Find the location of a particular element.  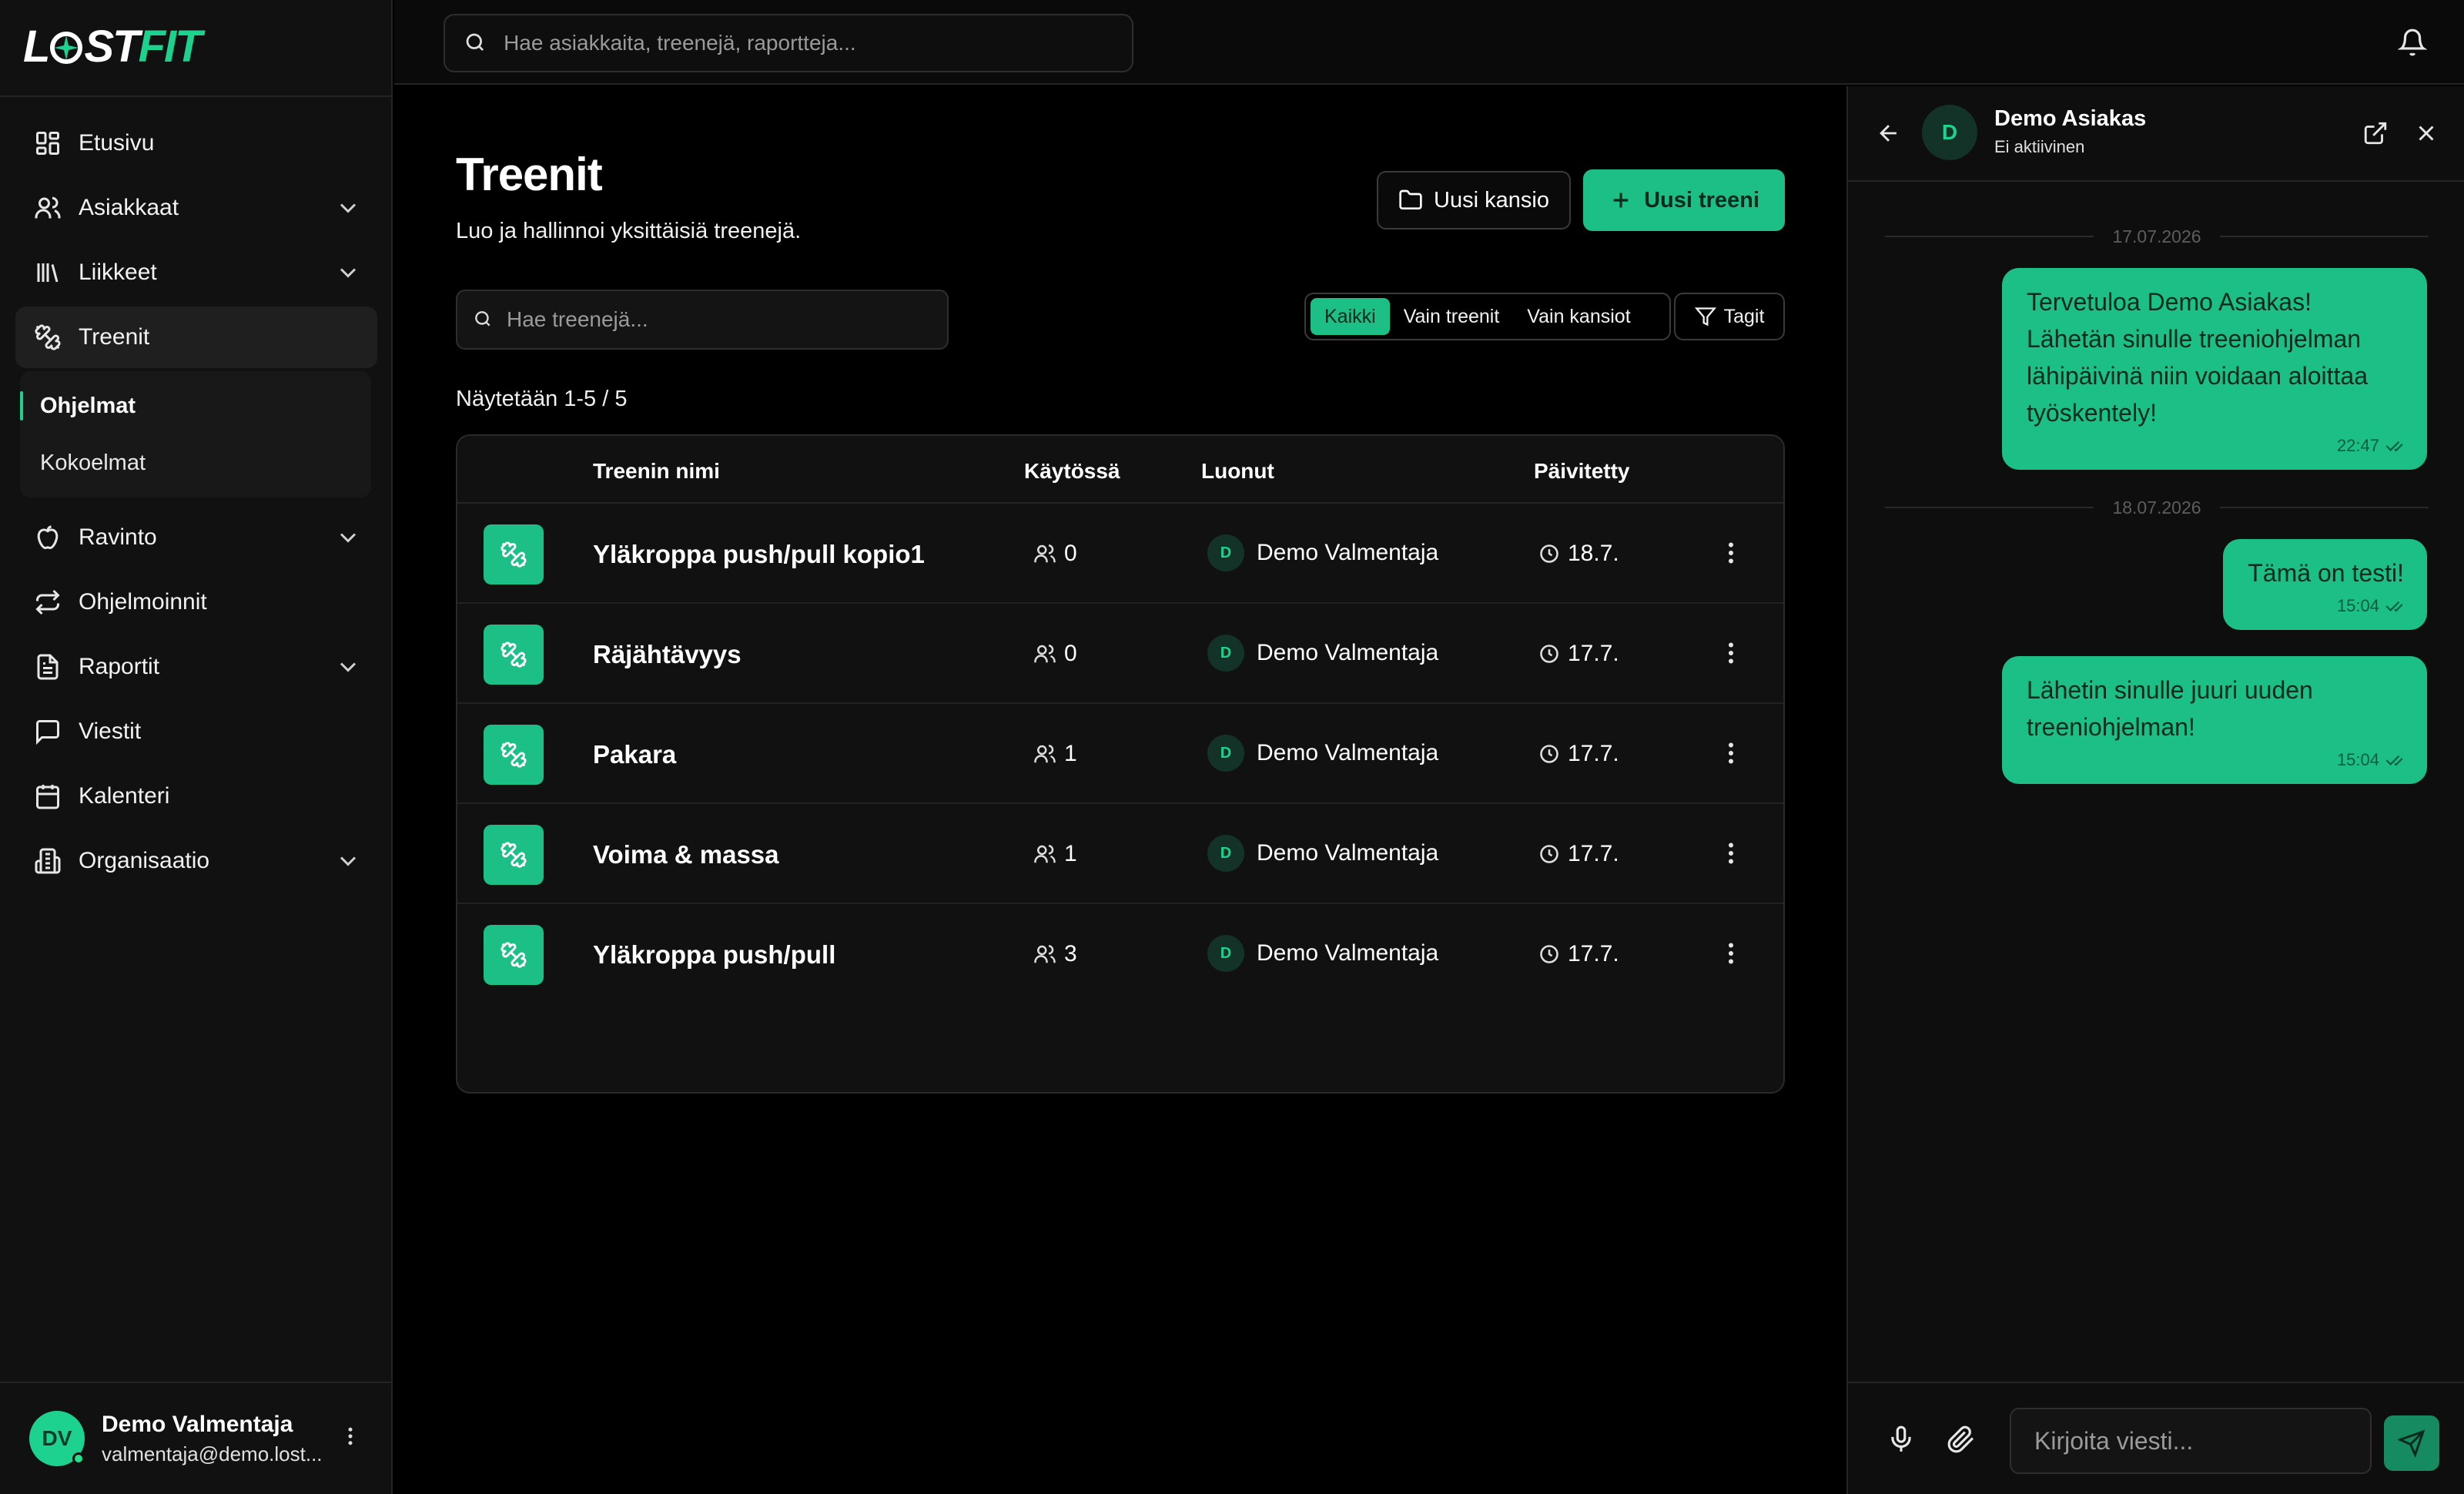

global-search-input is located at coordinates (818, 43).